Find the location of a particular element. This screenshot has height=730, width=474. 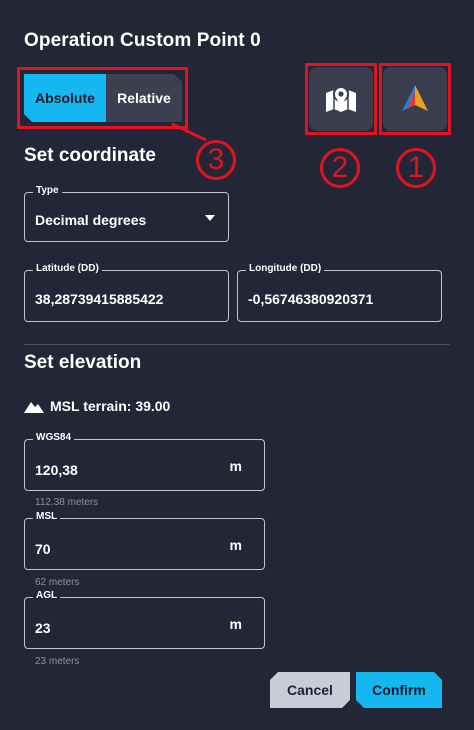

wgs84-helper: 112.38 meters is located at coordinates (67, 502).